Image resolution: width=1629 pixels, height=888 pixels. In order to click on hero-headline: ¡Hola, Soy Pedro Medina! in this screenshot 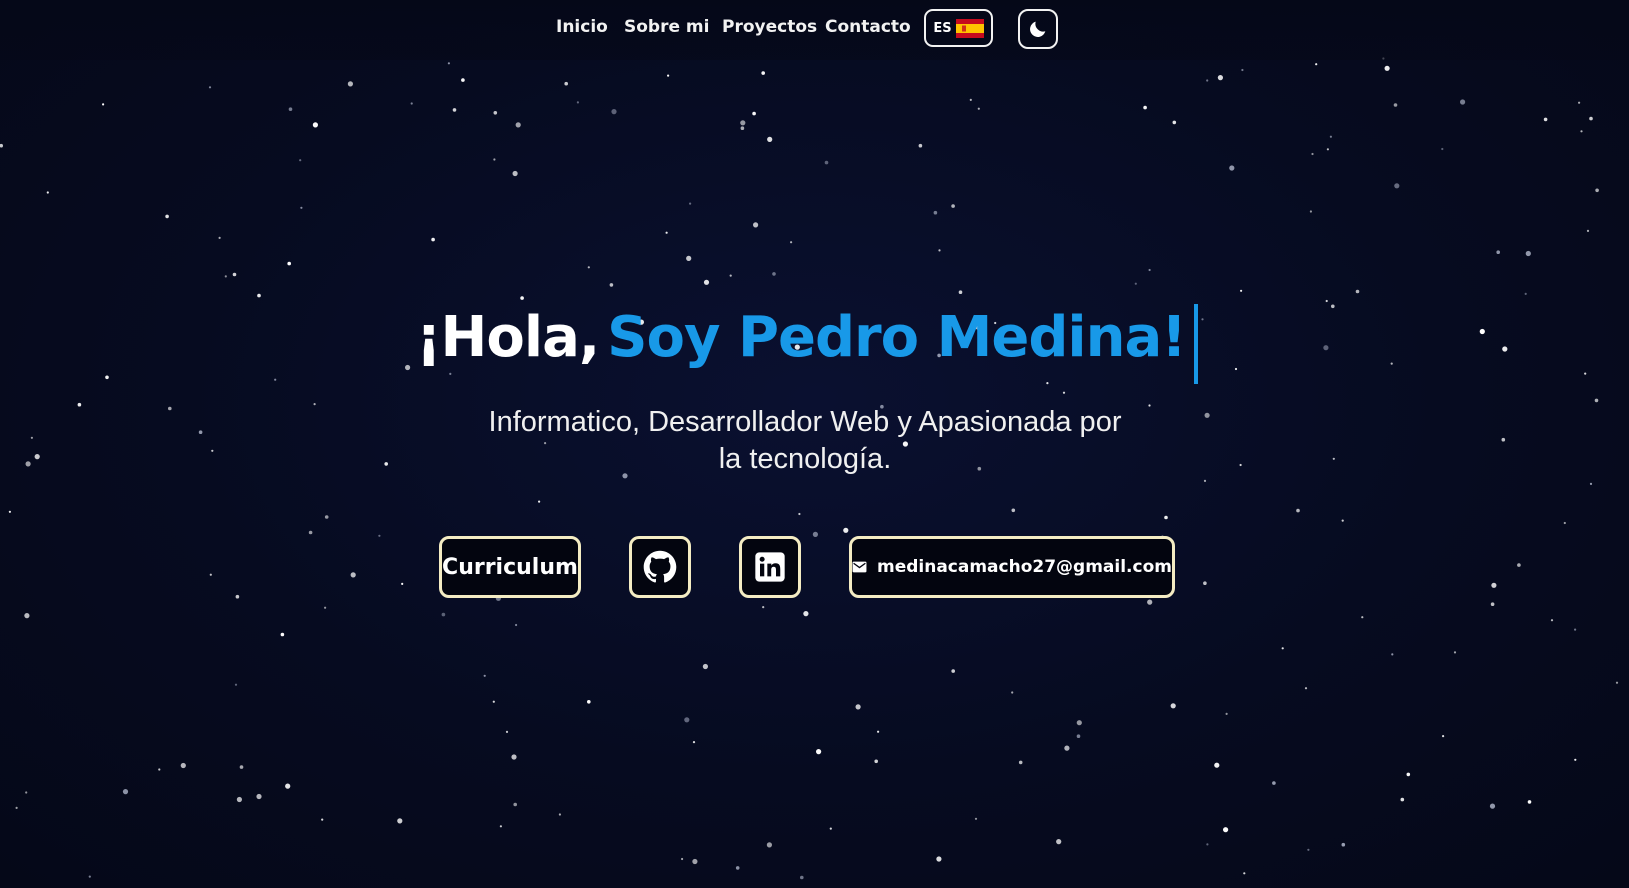, I will do `click(801, 338)`.